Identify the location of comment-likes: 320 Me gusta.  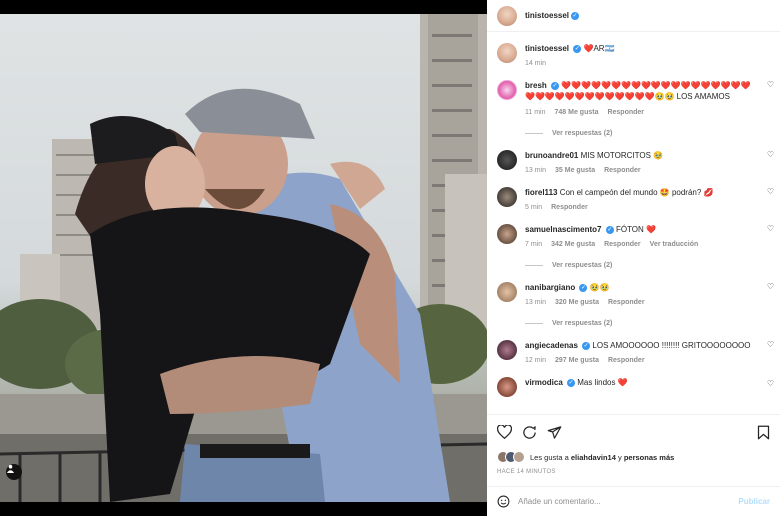
(577, 302).